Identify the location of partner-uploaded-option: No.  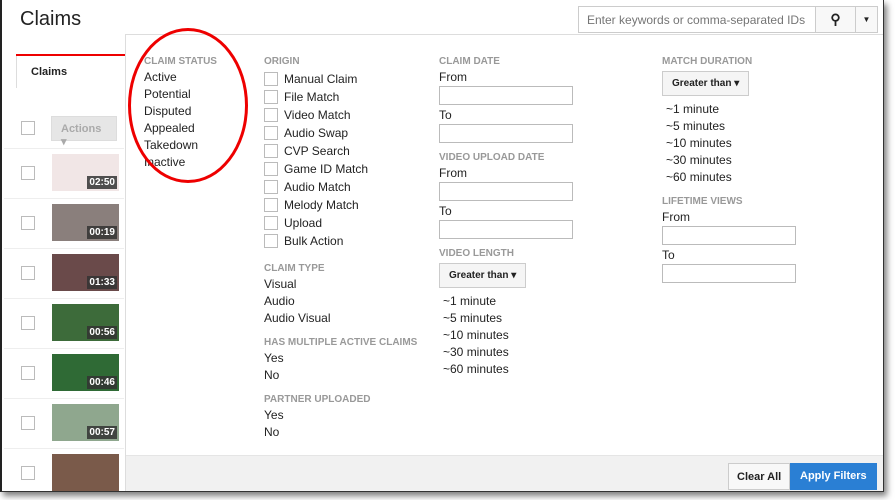
(340, 432).